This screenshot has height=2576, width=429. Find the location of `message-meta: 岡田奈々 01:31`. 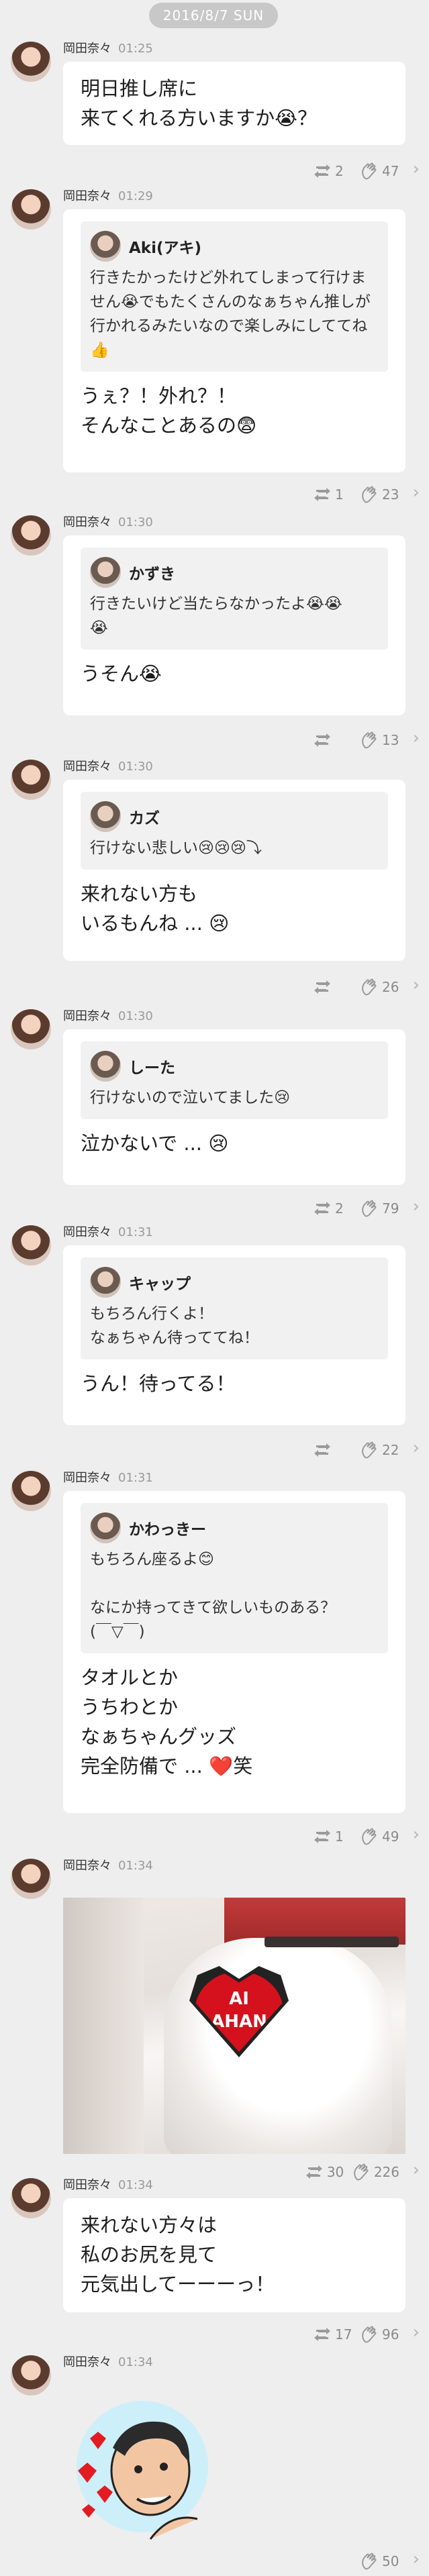

message-meta: 岡田奈々 01:31 is located at coordinates (108, 1232).